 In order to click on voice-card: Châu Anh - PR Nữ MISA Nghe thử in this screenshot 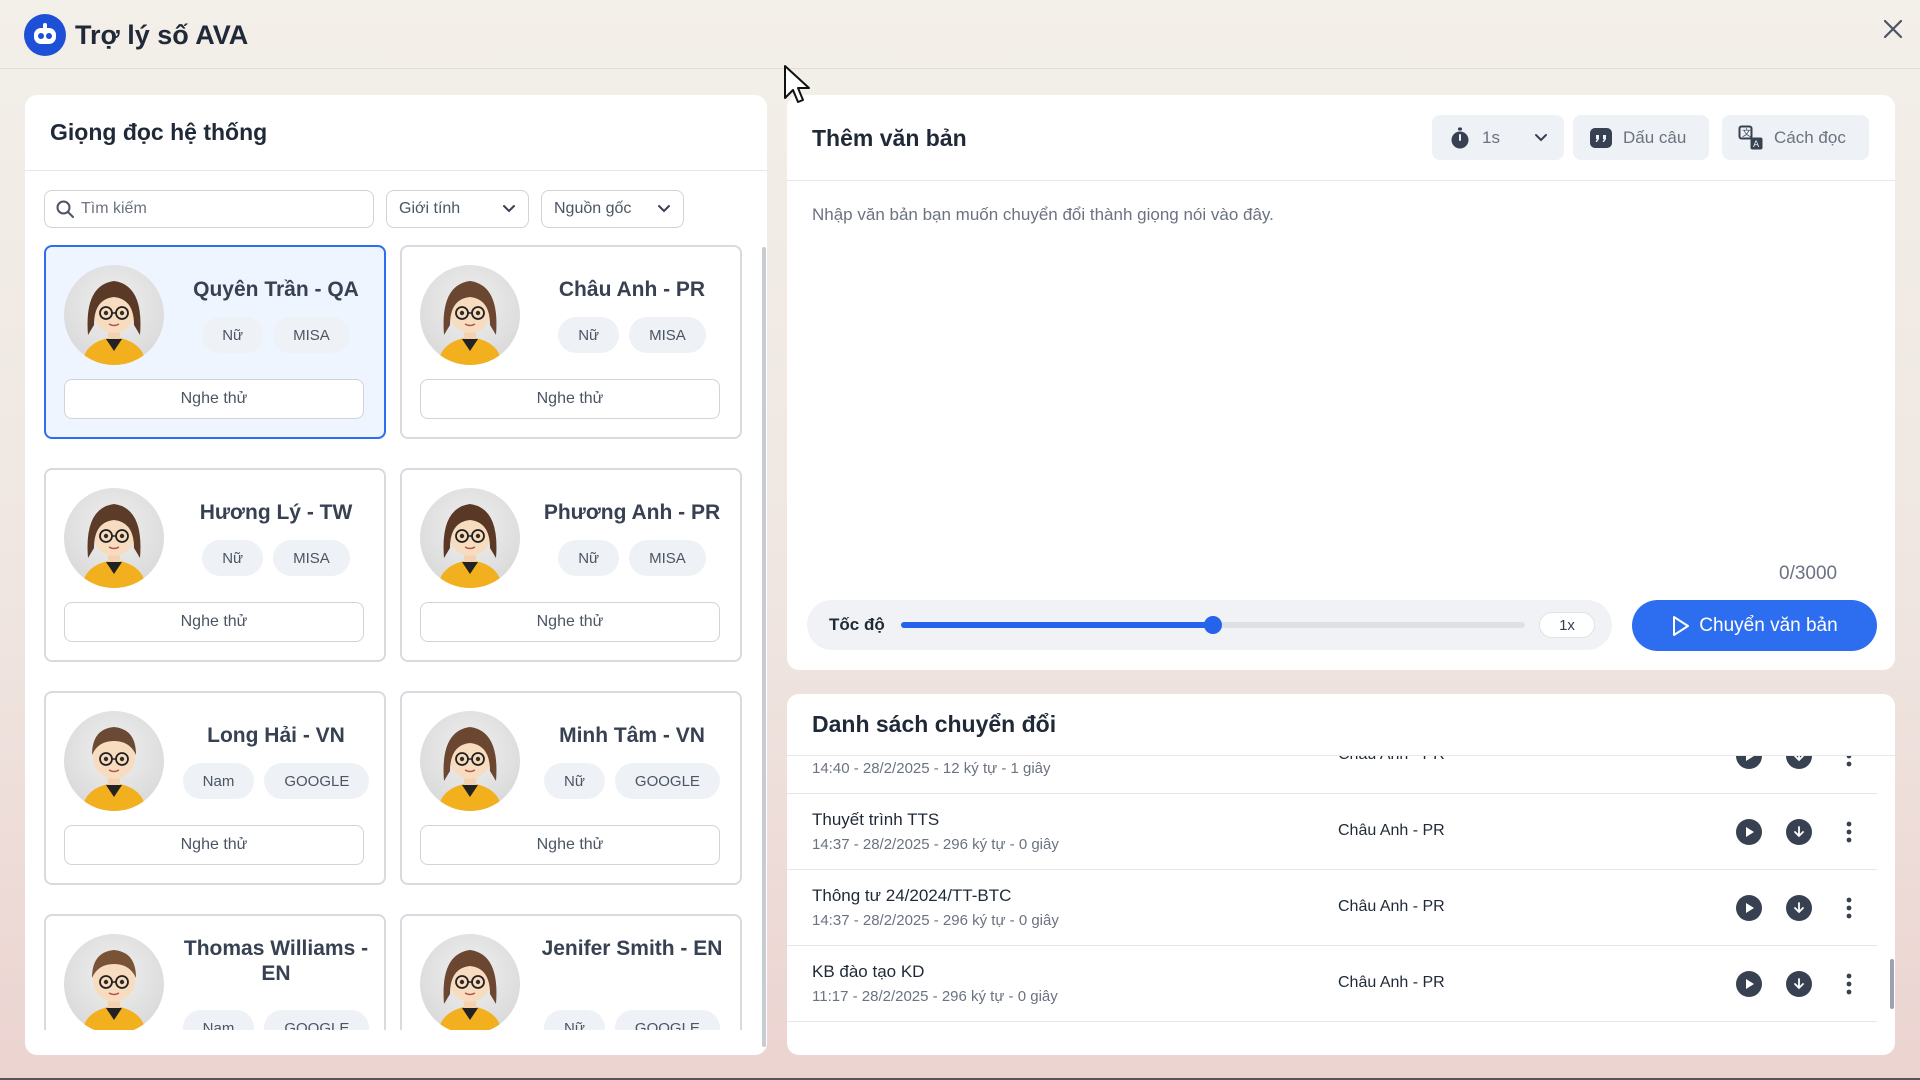, I will do `click(571, 342)`.